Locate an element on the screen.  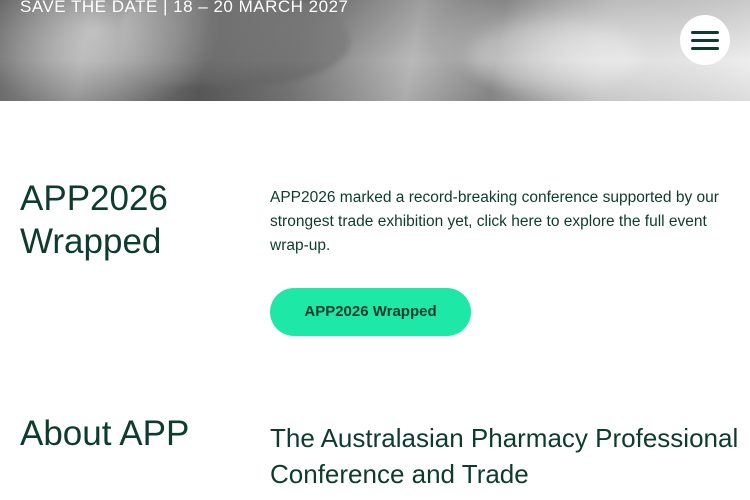
menu-icon-bar-top is located at coordinates (705, 32).